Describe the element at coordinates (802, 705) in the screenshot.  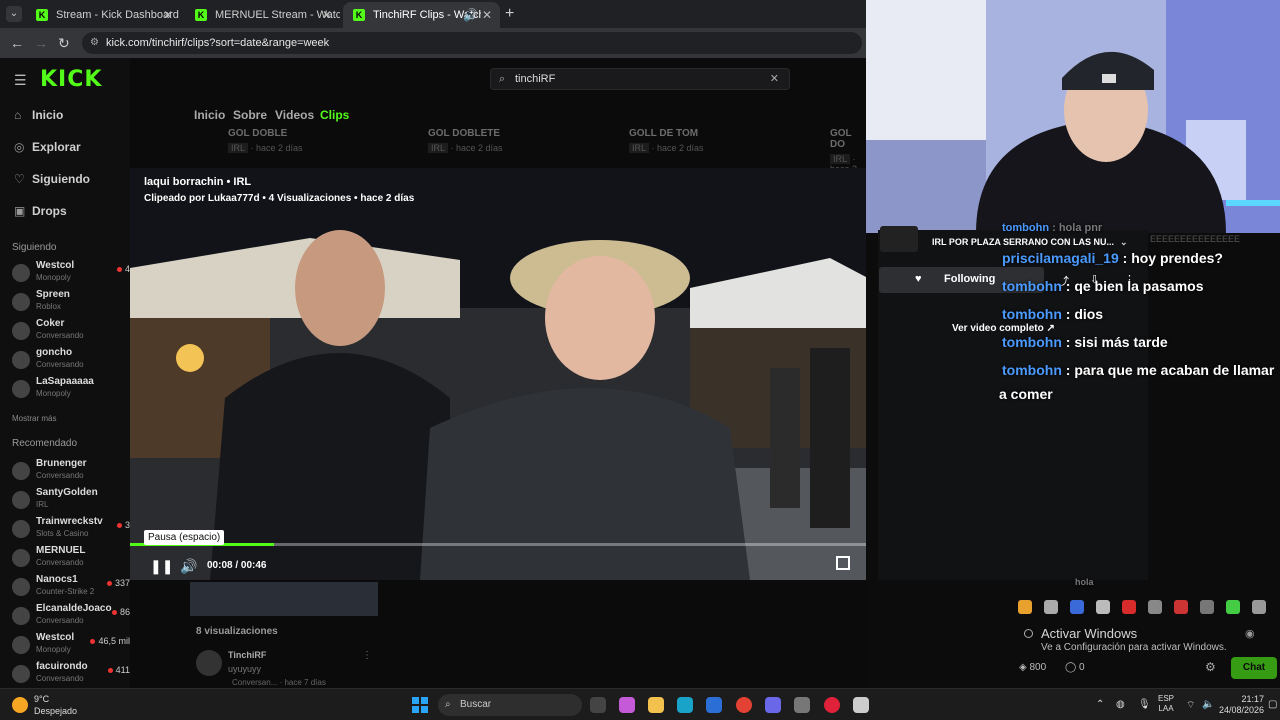
I see `obs-icon` at that location.